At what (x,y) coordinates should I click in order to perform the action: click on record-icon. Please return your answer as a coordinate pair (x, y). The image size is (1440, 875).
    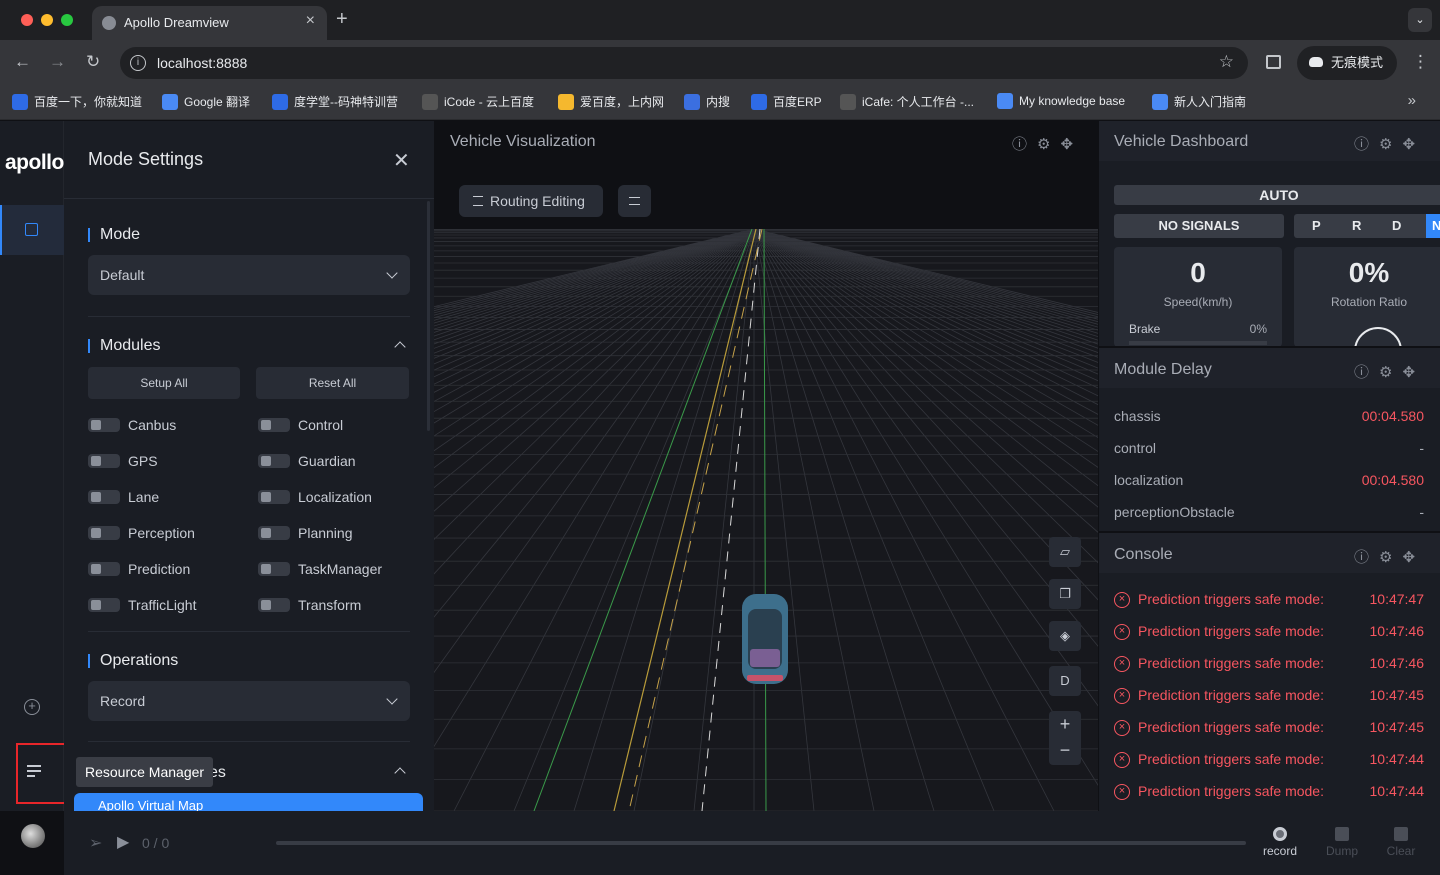
    Looking at the image, I should click on (1280, 834).